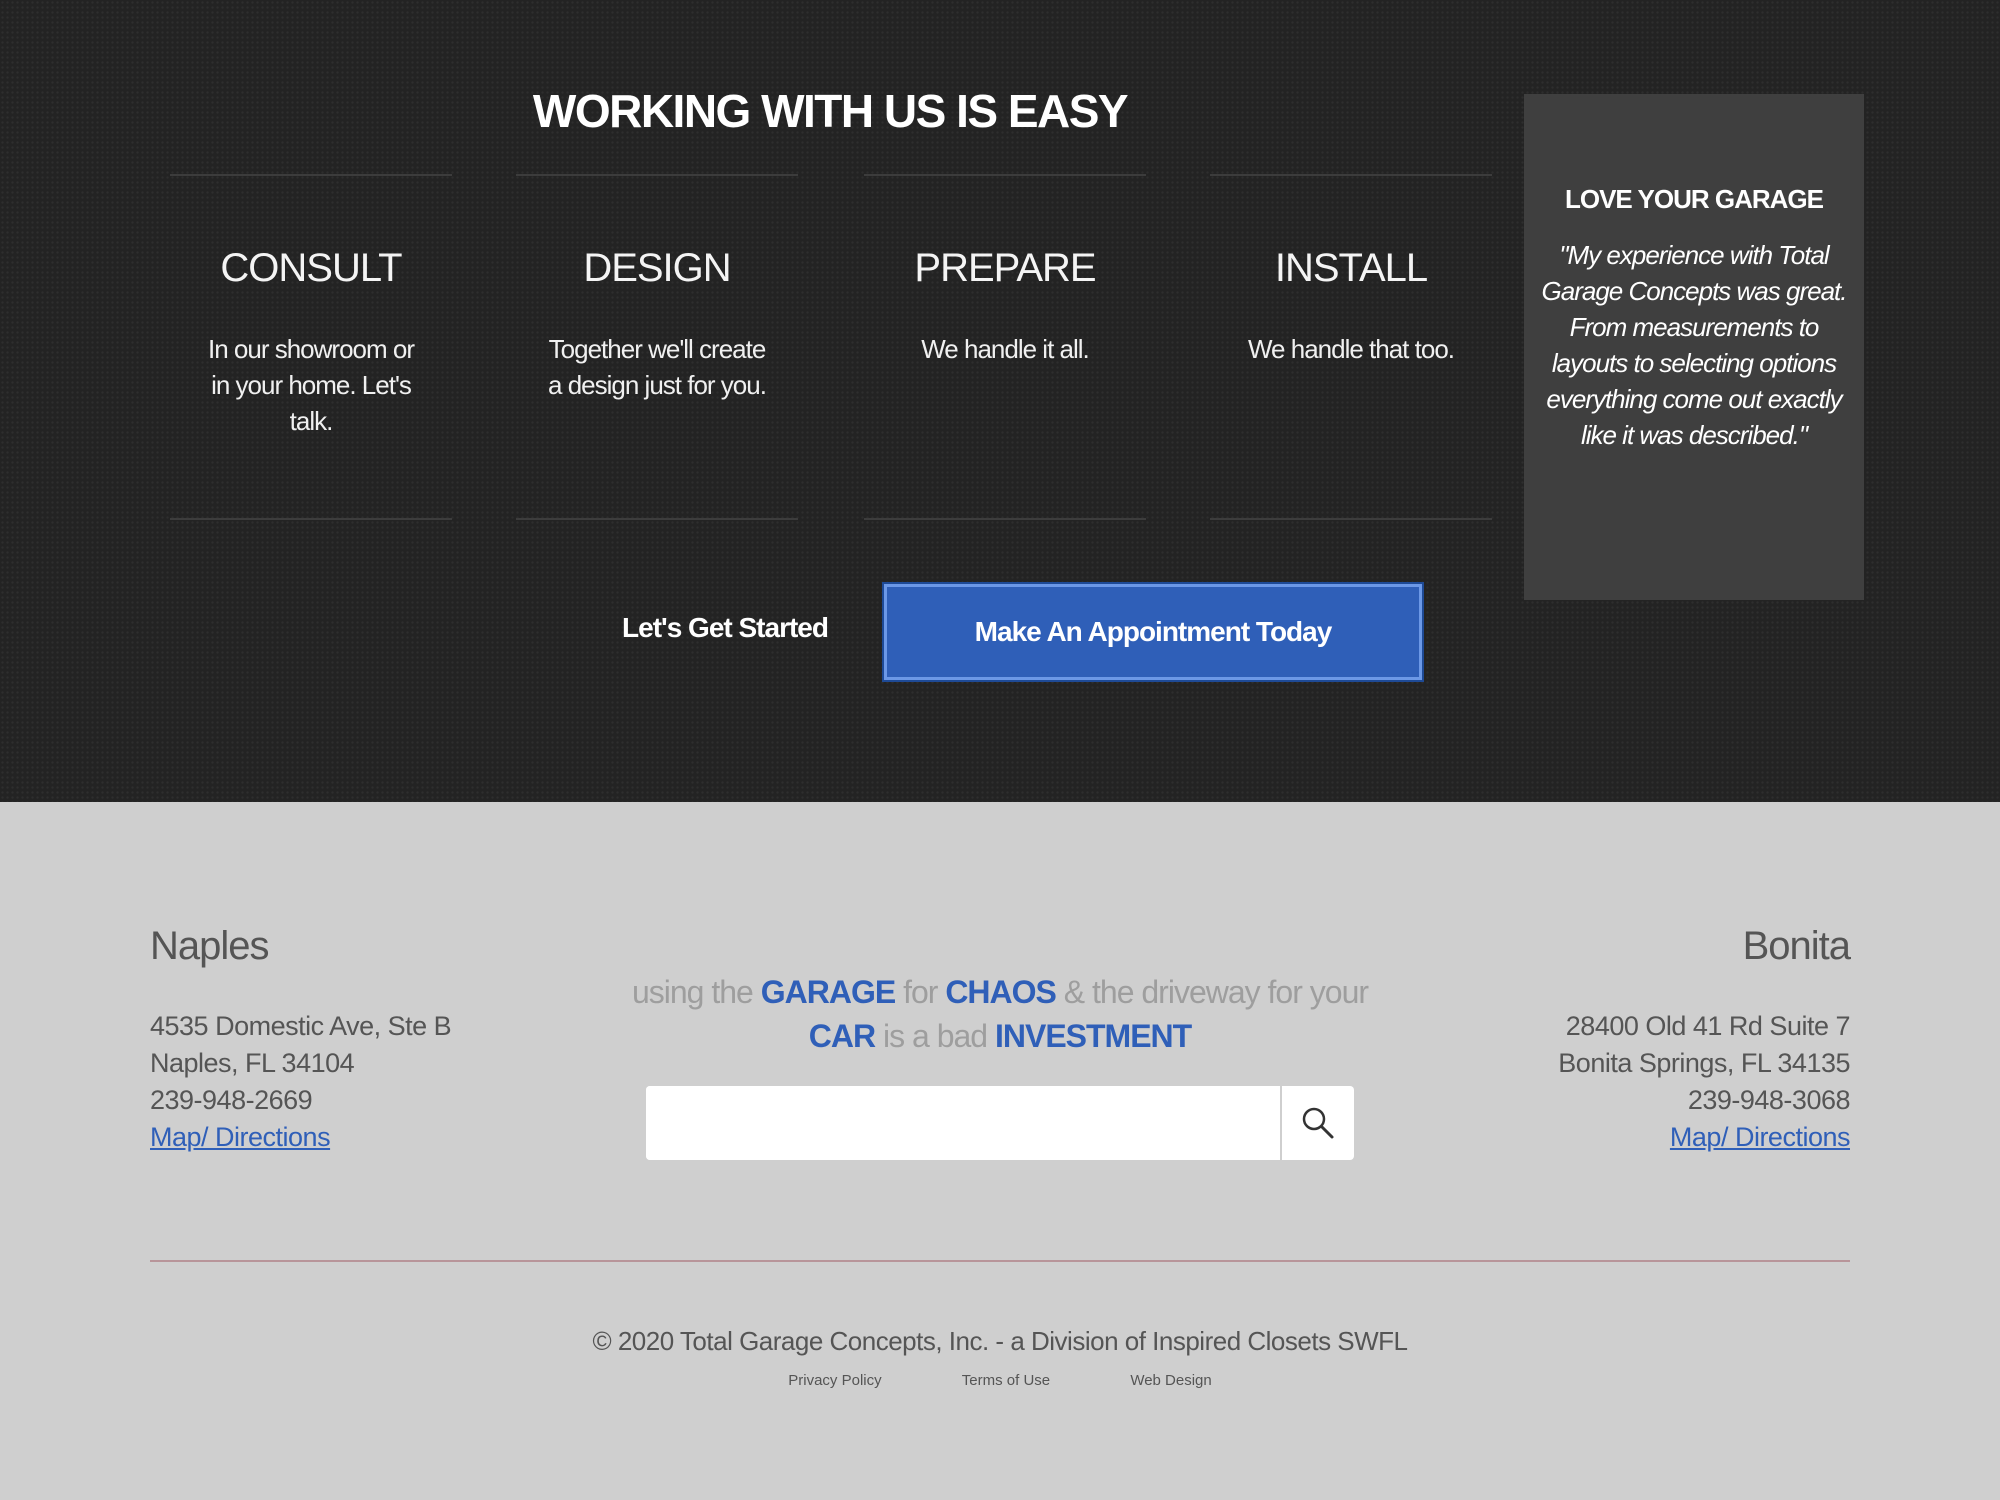 The image size is (2000, 1500). Describe the element at coordinates (935, 1036) in the screenshot. I see `slogan-text: is a bad` at that location.